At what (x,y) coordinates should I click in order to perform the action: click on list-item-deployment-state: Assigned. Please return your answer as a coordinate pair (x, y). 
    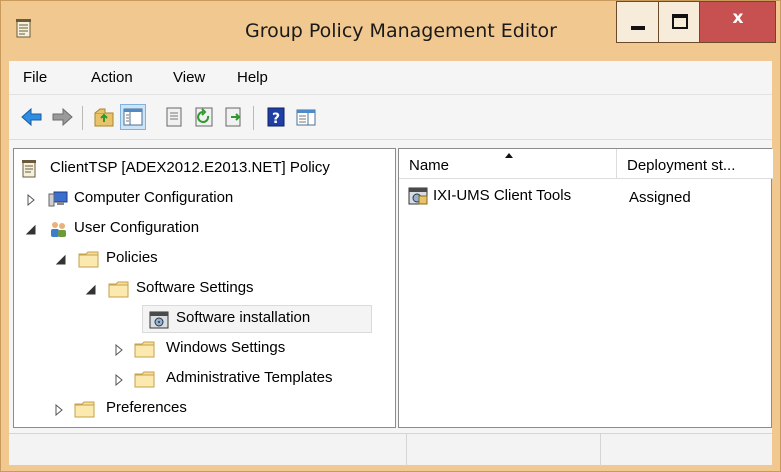
    Looking at the image, I should click on (660, 197).